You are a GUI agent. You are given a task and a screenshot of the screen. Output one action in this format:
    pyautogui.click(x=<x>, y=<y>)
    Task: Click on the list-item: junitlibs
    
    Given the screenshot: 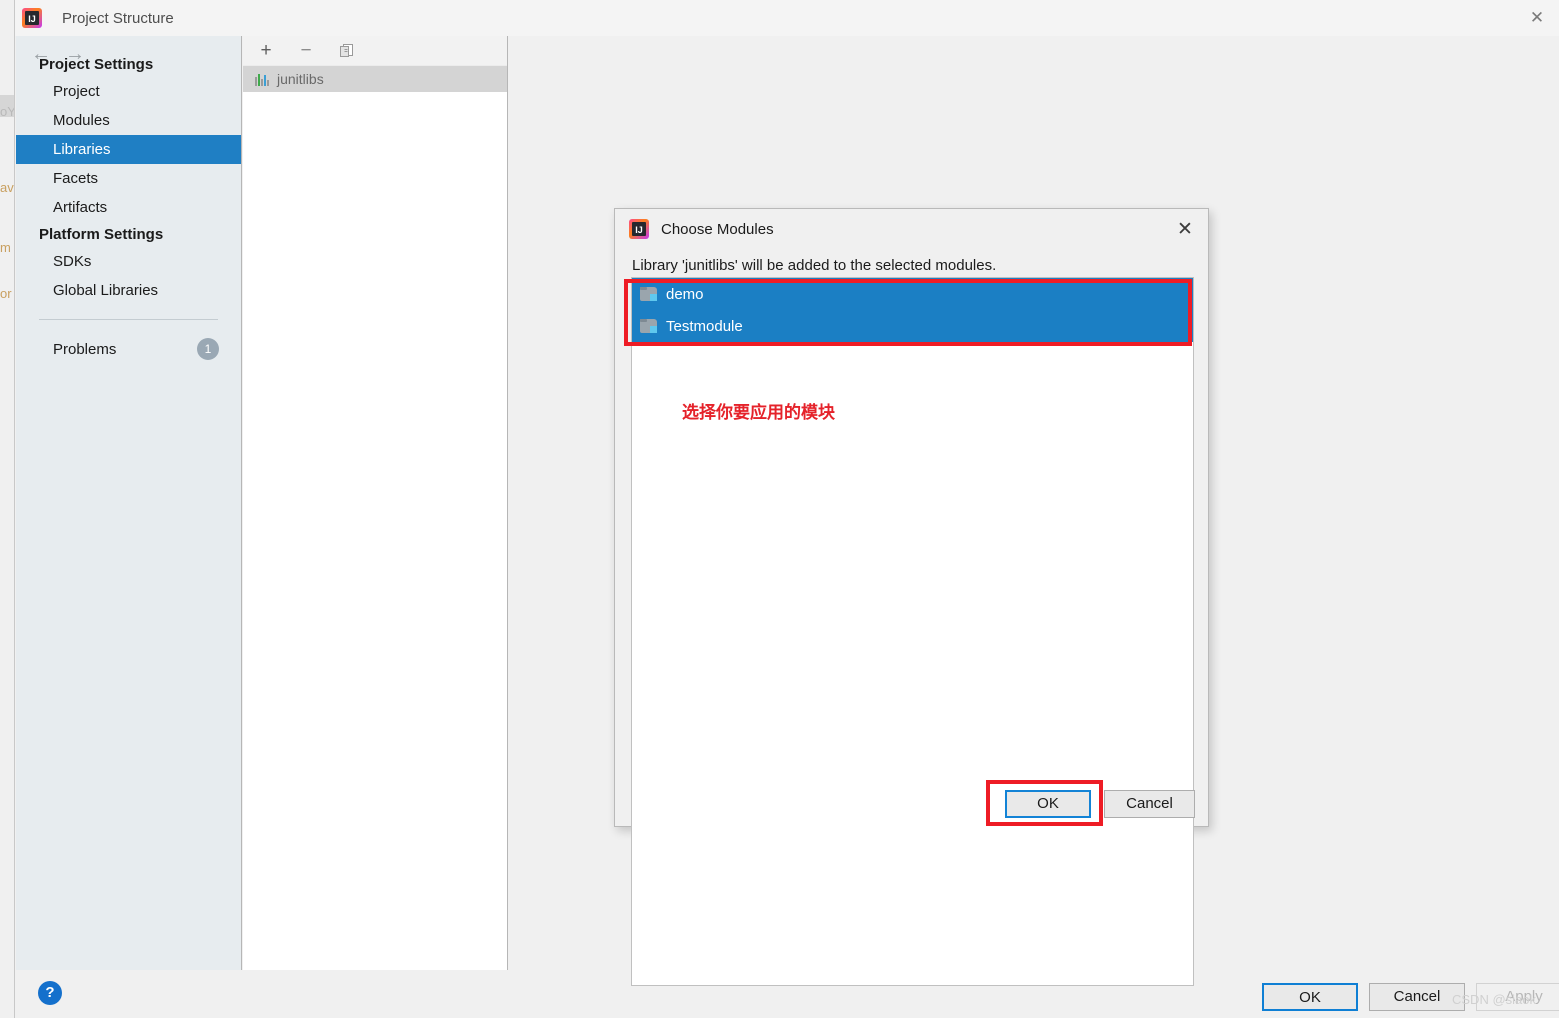 What is the action you would take?
    pyautogui.click(x=375, y=79)
    